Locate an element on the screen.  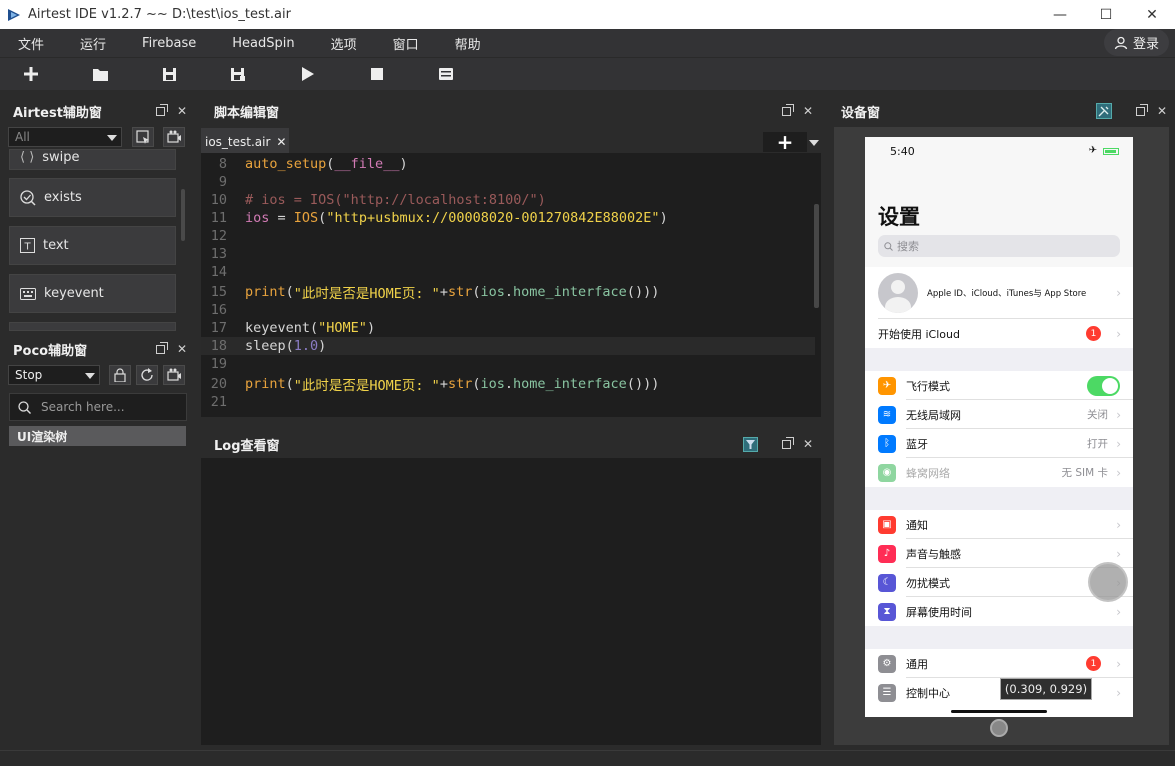
code-line: 10 # ios = IOS("http://localhost:8100/") is located at coordinates (508, 200).